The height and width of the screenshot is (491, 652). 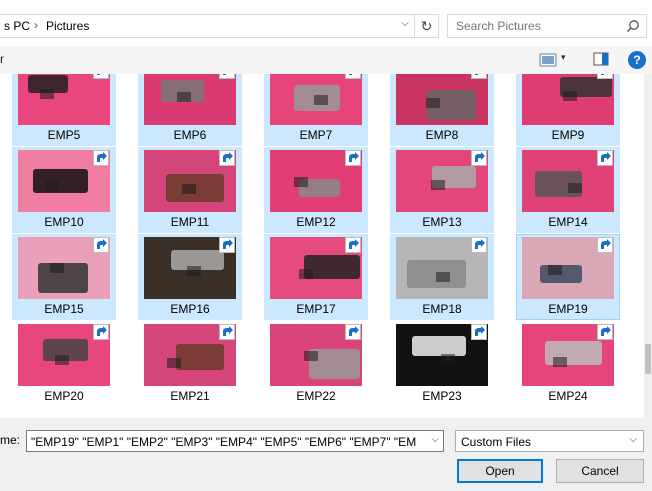 What do you see at coordinates (223, 442) in the screenshot?
I see `file-name-input` at bounding box center [223, 442].